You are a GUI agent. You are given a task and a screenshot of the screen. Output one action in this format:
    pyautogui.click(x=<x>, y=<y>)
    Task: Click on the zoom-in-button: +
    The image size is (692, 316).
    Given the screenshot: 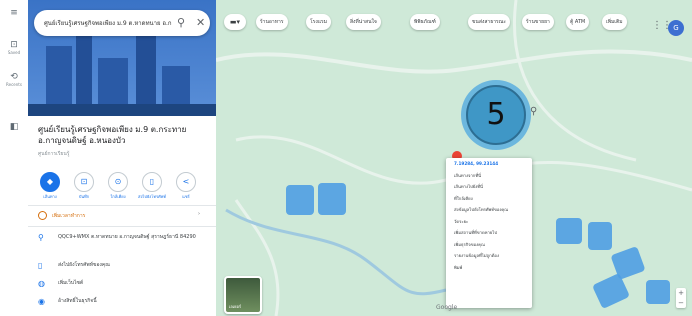 What is the action you would take?
    pyautogui.click(x=681, y=293)
    